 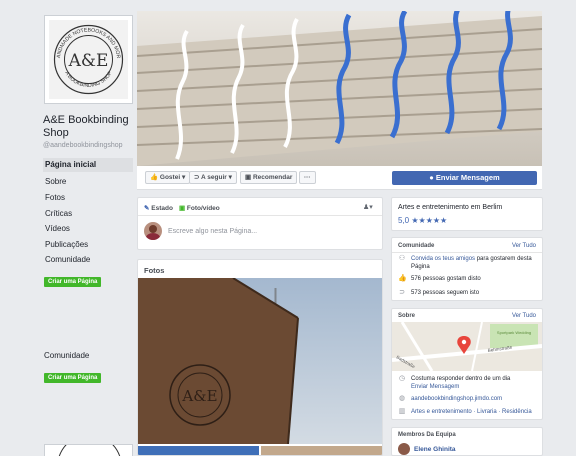 What do you see at coordinates (467, 177) in the screenshot?
I see `send-message-label: Enviar Mensagem` at bounding box center [467, 177].